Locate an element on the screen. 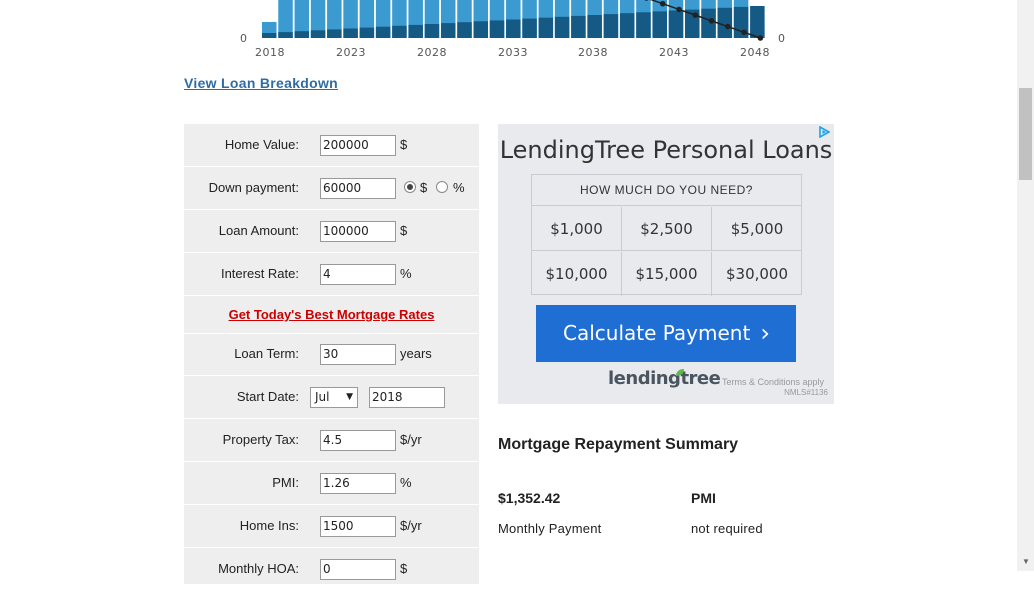 The image size is (1034, 591). start-date-row: Start Date: Jul ▼ 2018 is located at coordinates (331, 397).